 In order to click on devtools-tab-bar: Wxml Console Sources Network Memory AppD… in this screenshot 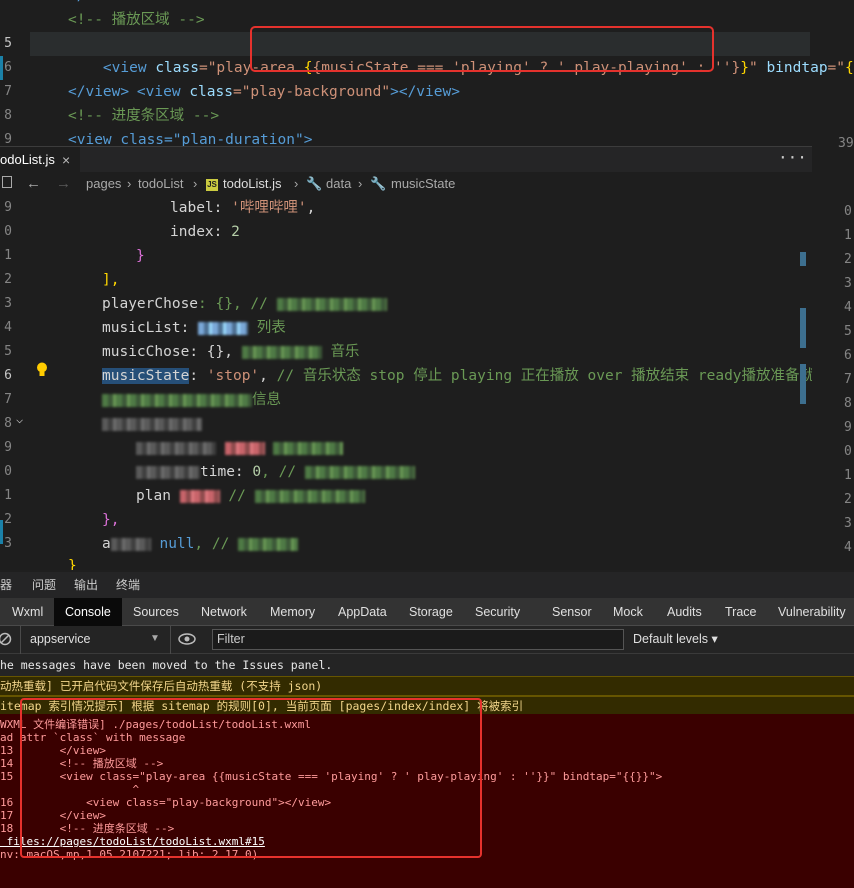, I will do `click(427, 612)`.